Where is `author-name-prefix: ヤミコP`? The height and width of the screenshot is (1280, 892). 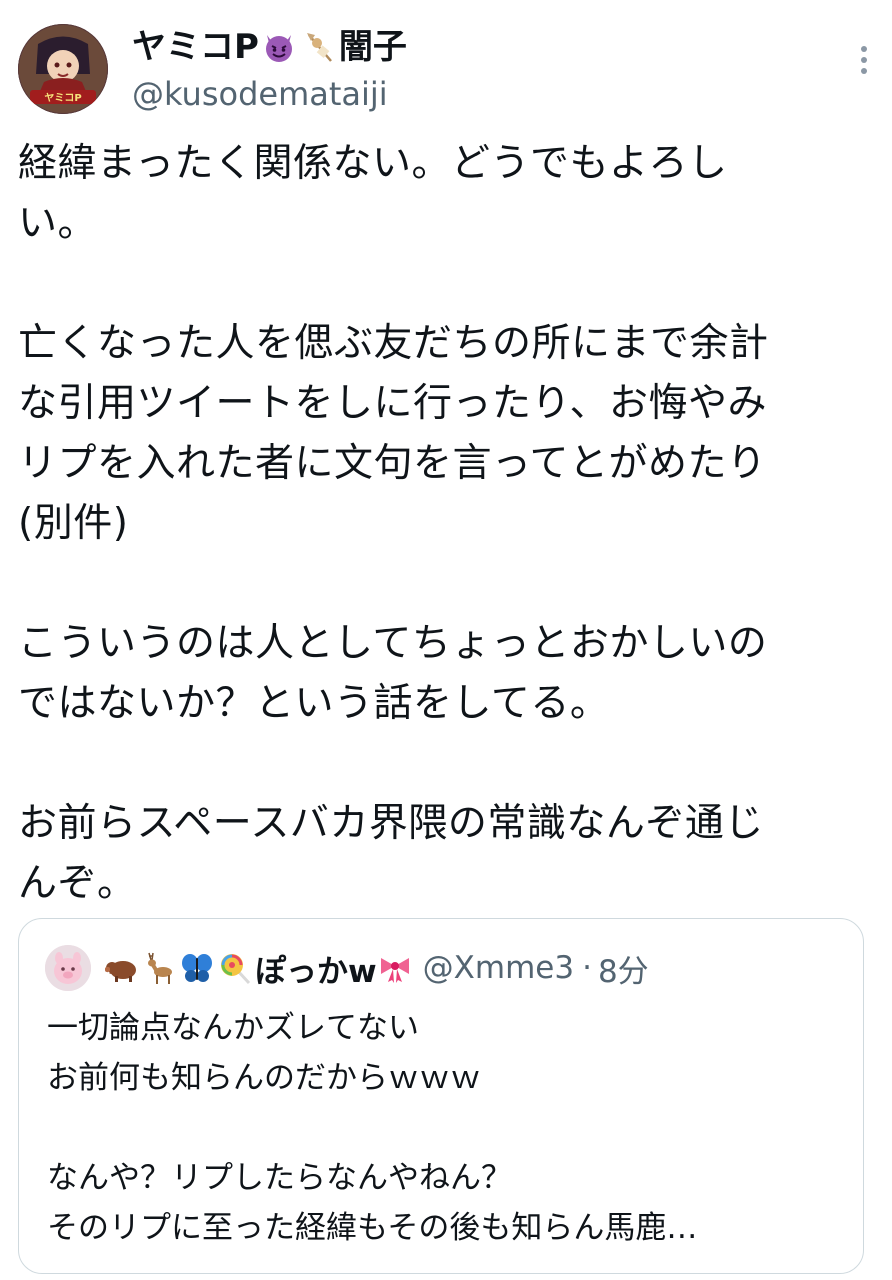
author-name-prefix: ヤミコP is located at coordinates (195, 47).